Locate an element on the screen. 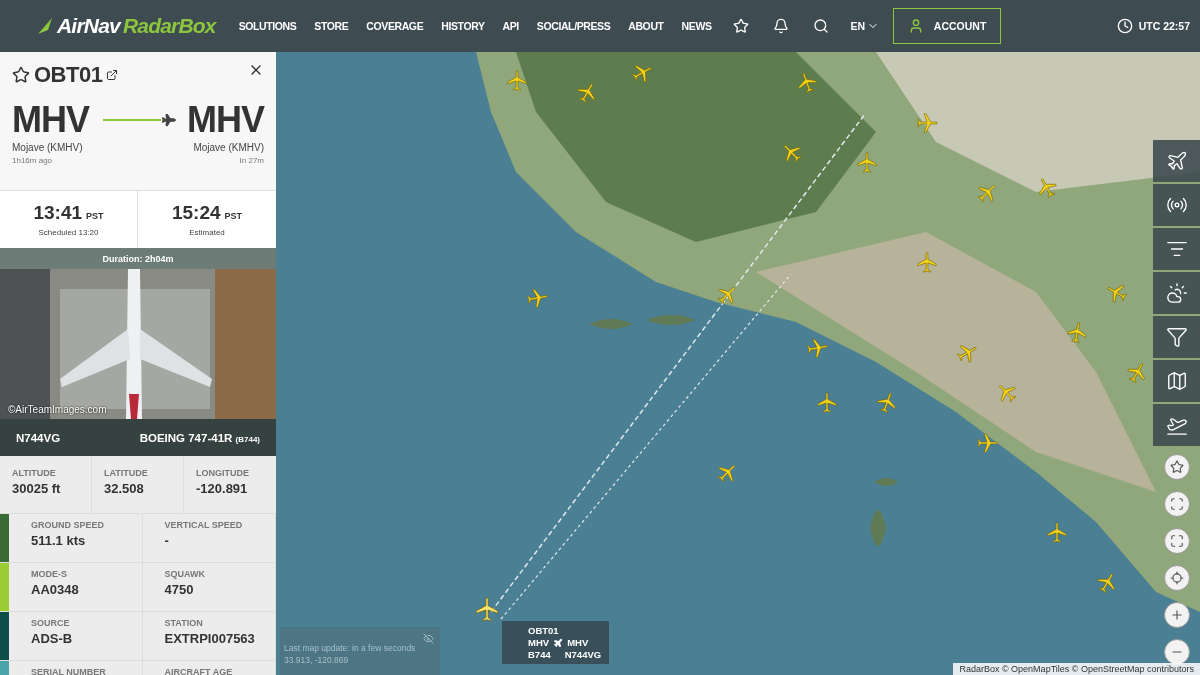  detail-value: EXTRPI007563 is located at coordinates (209, 638).